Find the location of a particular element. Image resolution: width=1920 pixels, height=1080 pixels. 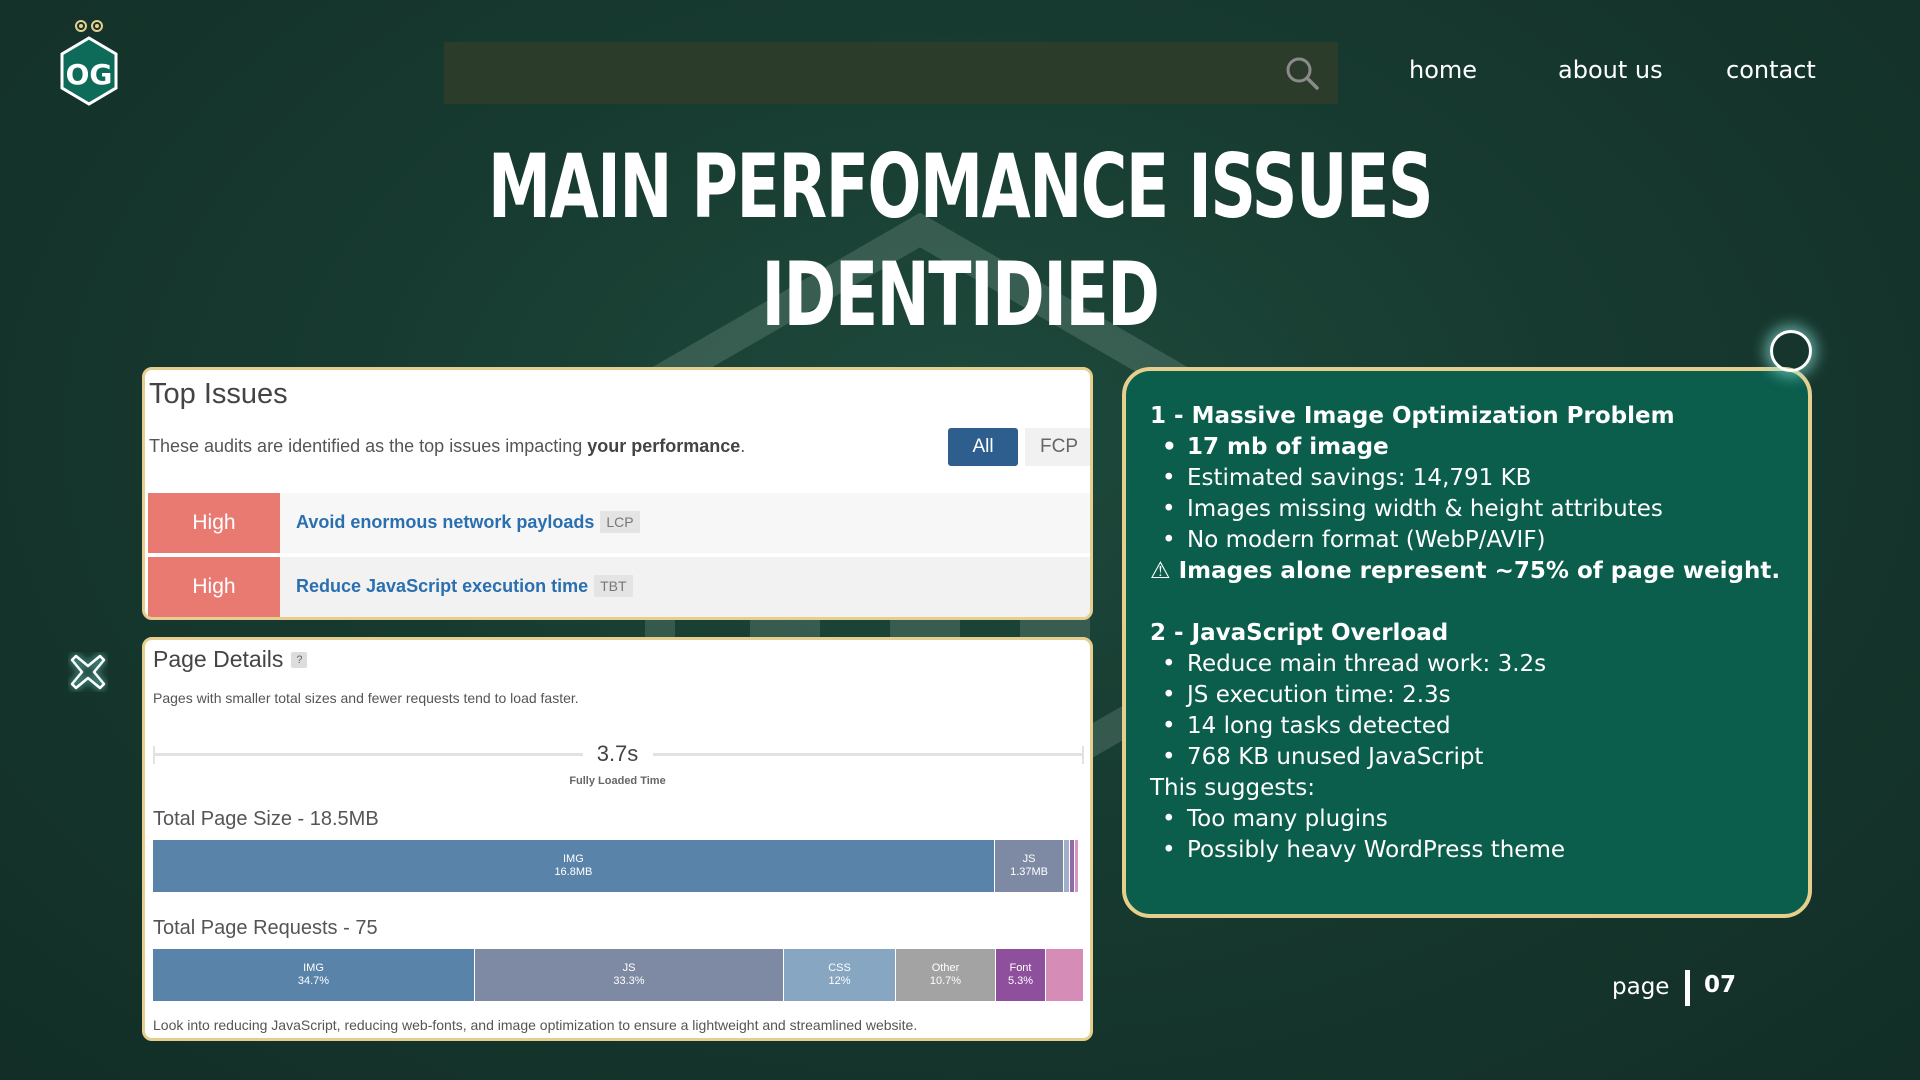

page-title: MAIN PERFOMANCE ISSUES IDENTIDIED is located at coordinates (960, 241).